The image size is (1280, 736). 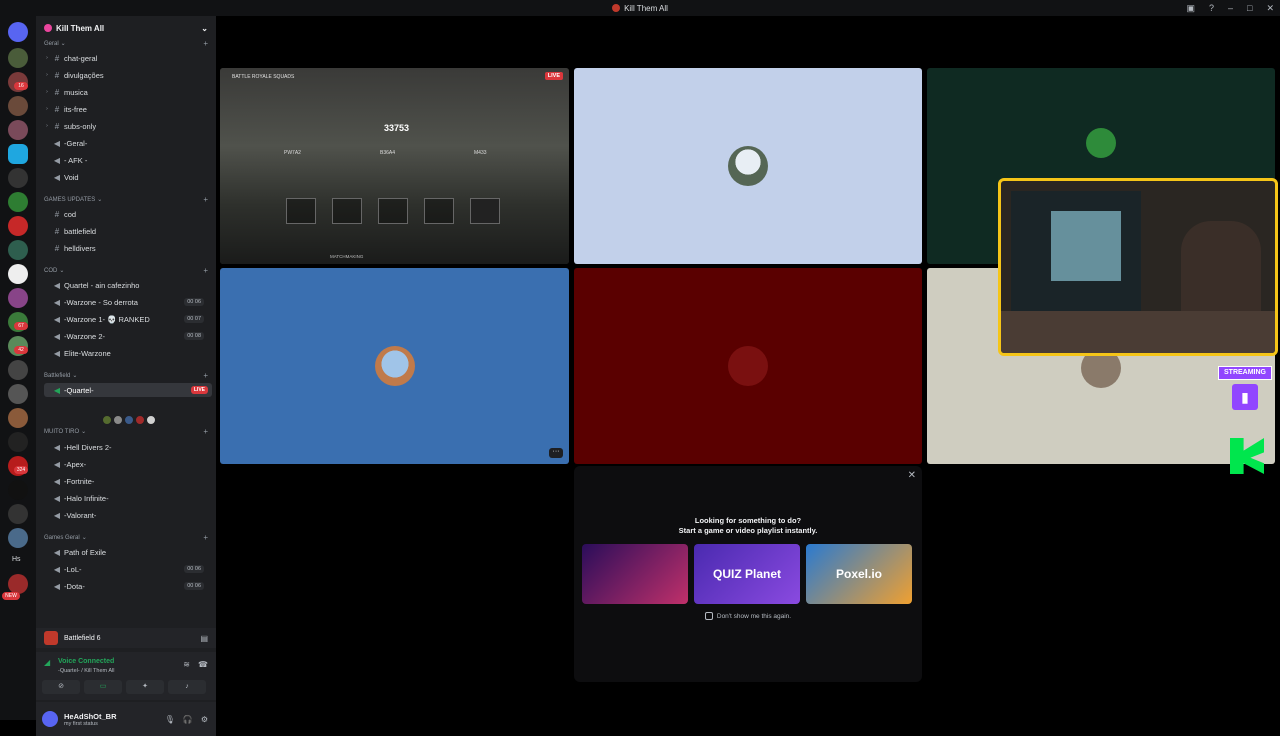 I want to click on more-options-button: ···, so click(x=556, y=453).